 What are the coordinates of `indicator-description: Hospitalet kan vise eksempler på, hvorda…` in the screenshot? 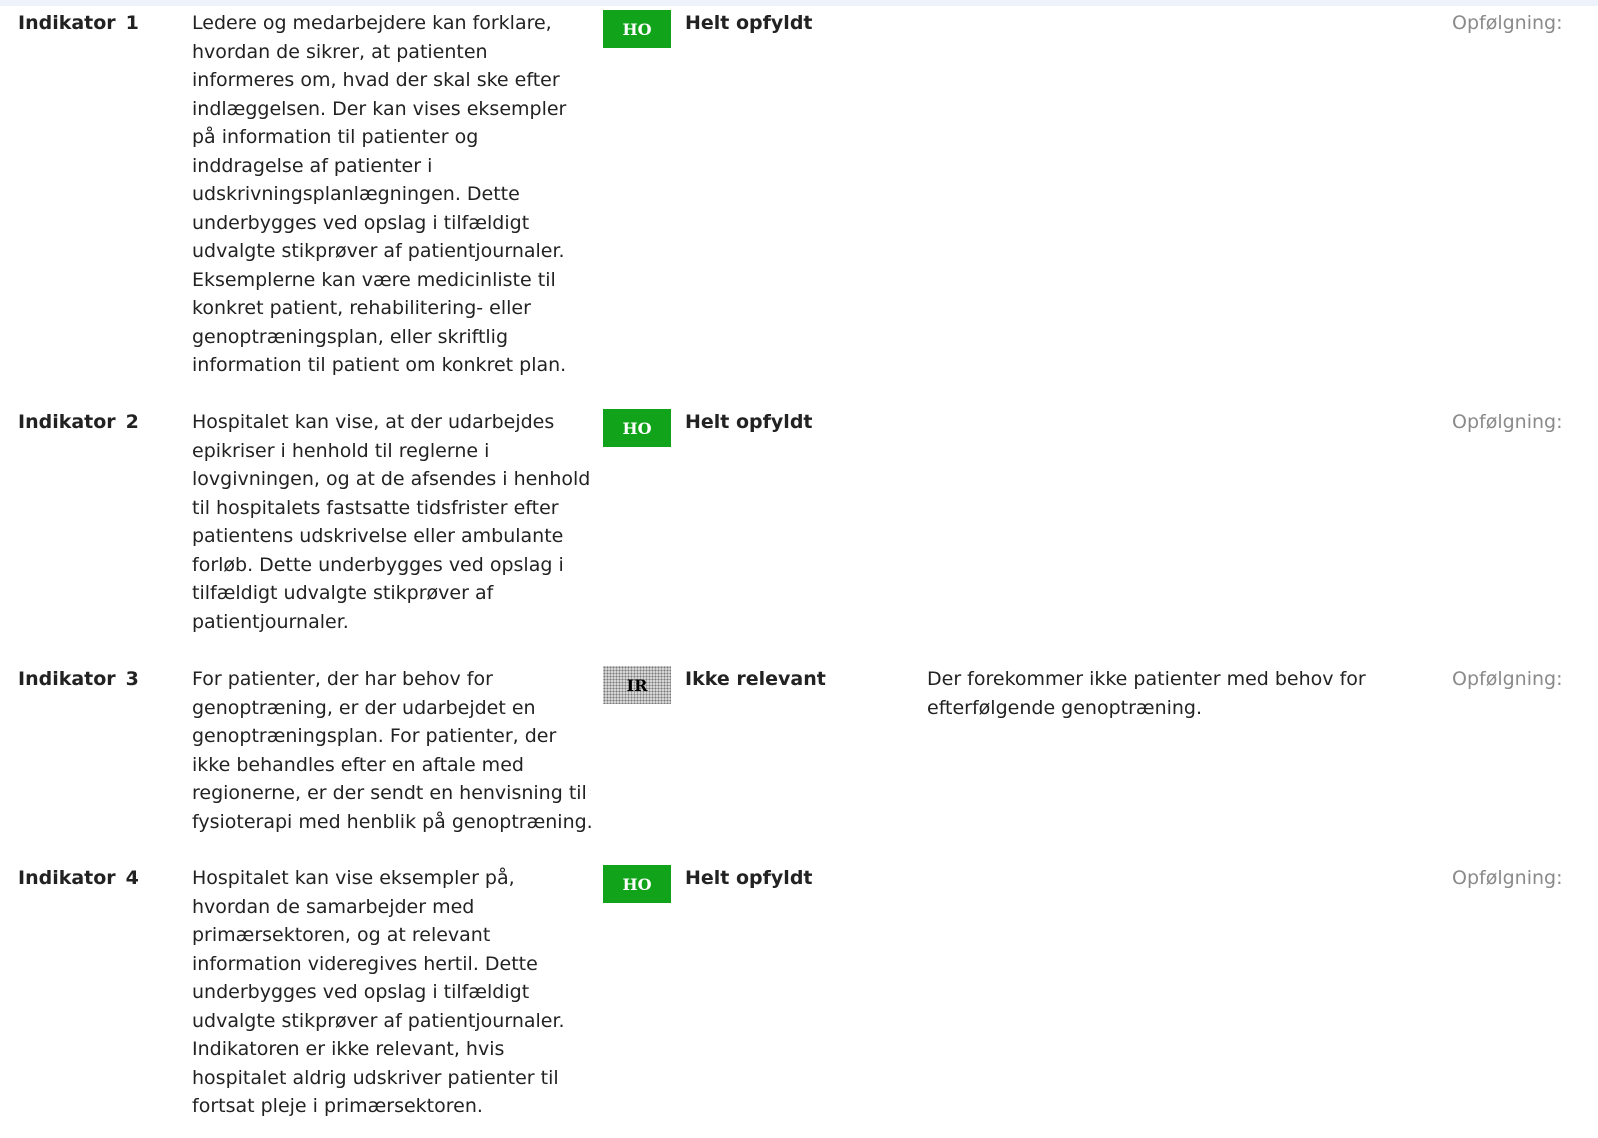 It's located at (378, 992).